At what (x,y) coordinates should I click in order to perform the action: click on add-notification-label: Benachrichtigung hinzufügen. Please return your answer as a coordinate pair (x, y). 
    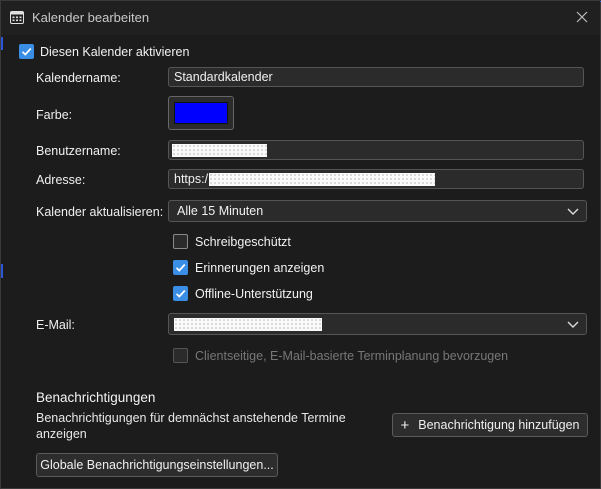
    Looking at the image, I should click on (499, 425).